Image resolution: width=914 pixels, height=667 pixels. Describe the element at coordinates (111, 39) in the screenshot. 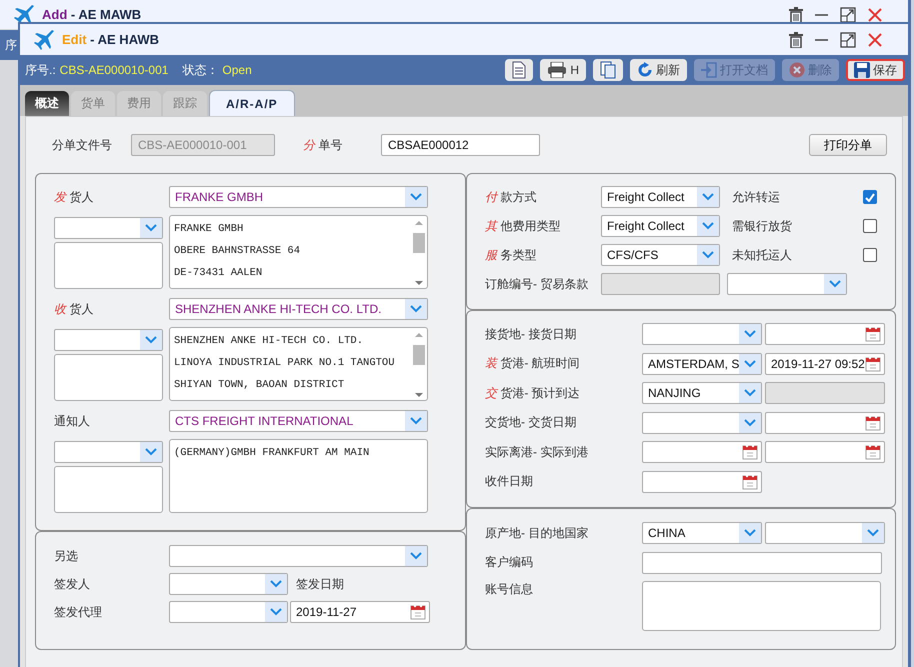

I see `window-title: Edit - AE HAWB` at that location.